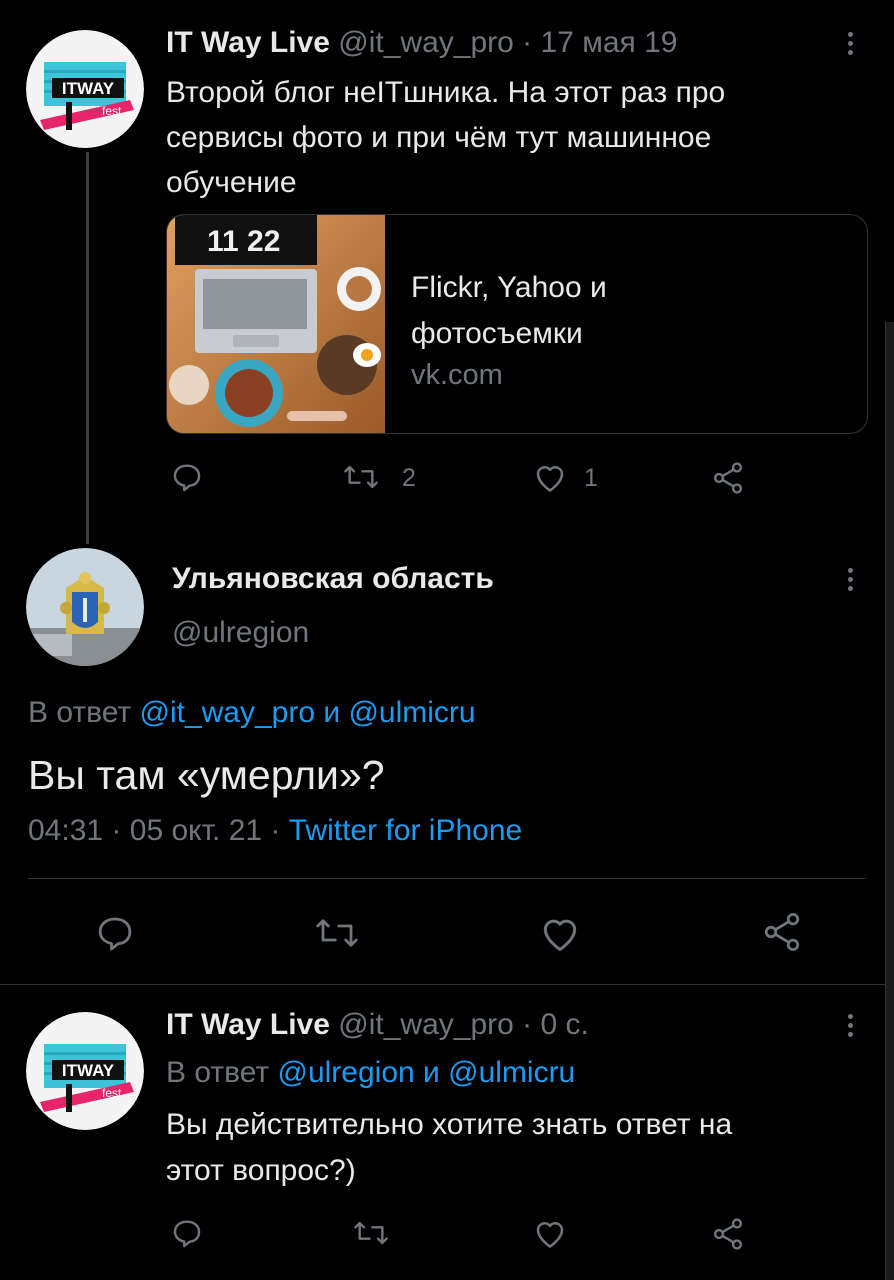  I want to click on time: 04:31, so click(65, 830).